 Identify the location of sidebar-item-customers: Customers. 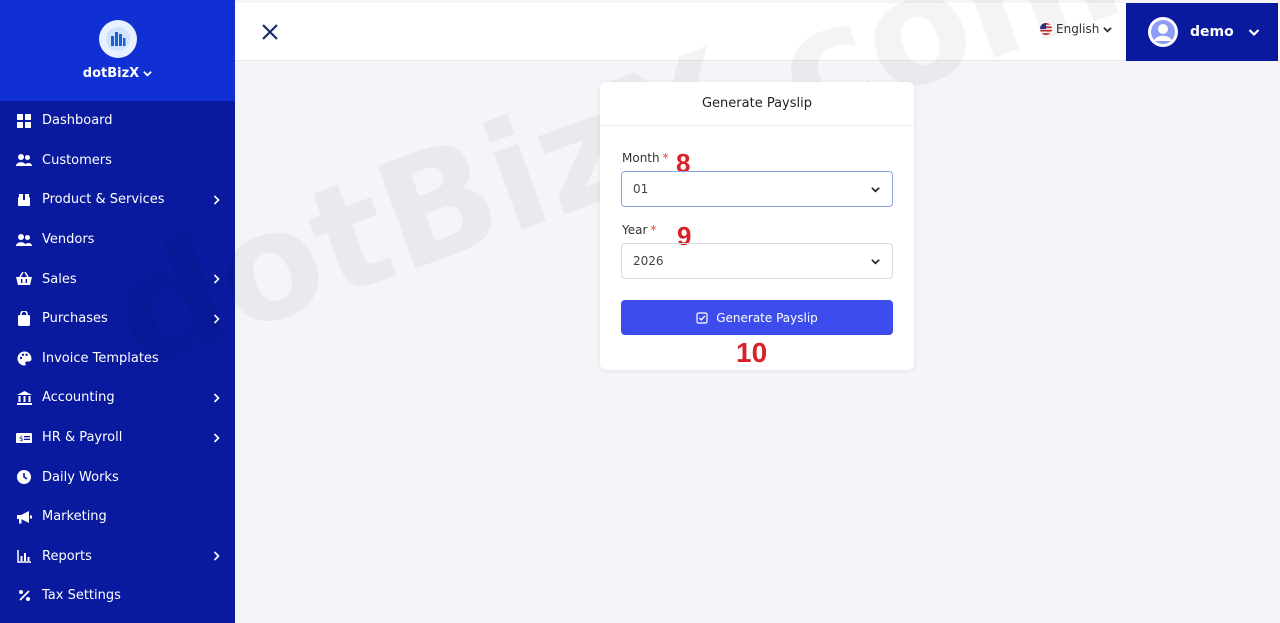
(117, 161).